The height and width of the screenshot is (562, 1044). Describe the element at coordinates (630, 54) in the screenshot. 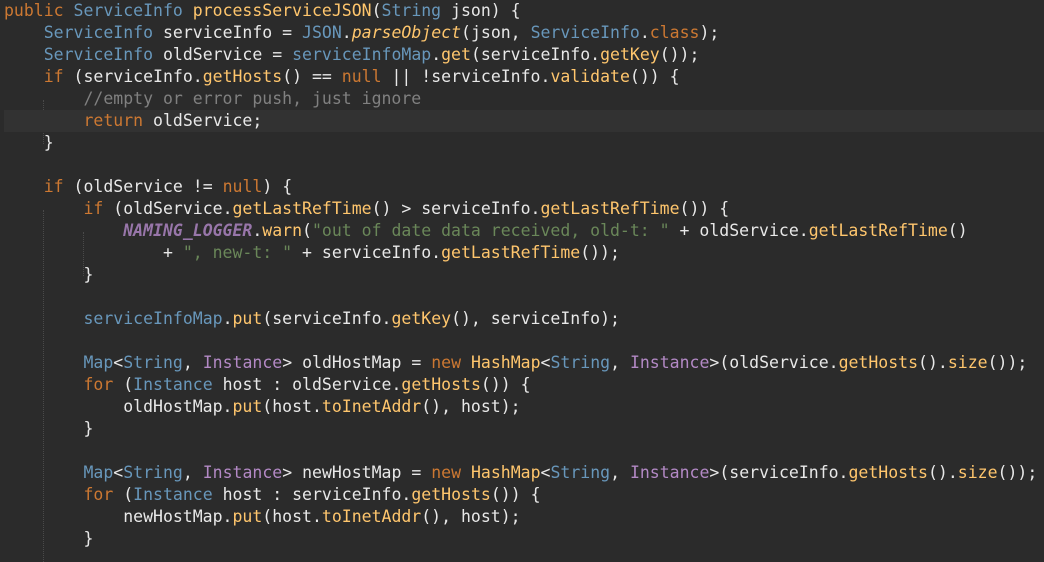

I see `method-token: getKey` at that location.